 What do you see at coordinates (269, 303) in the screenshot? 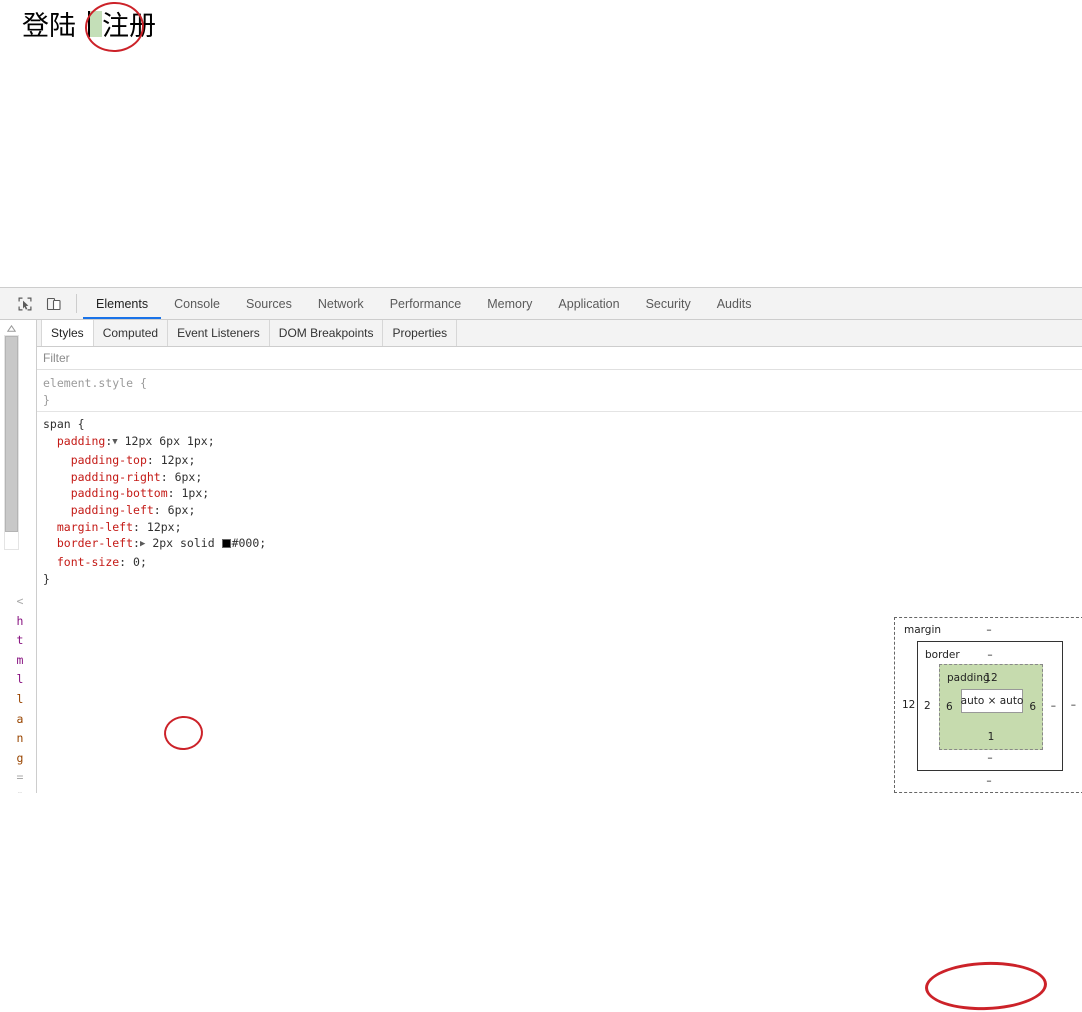
I see `tab-sources: Sources` at bounding box center [269, 303].